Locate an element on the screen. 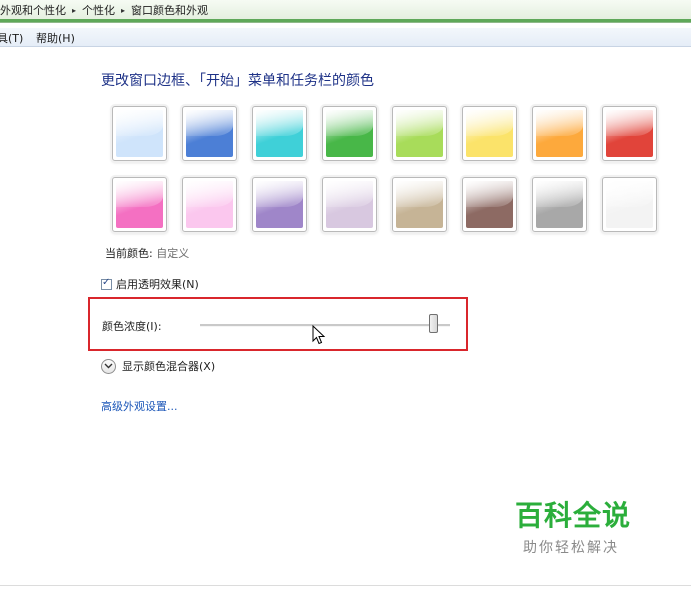 Image resolution: width=691 pixels, height=590 pixels. color-swatch-violet is located at coordinates (279, 204).